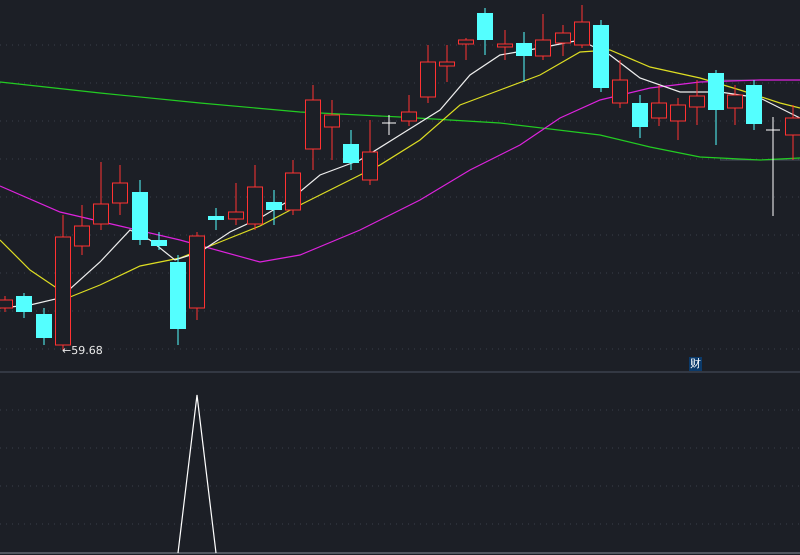 The height and width of the screenshot is (555, 800). What do you see at coordinates (82, 350) in the screenshot?
I see `price-label: ←59.68` at bounding box center [82, 350].